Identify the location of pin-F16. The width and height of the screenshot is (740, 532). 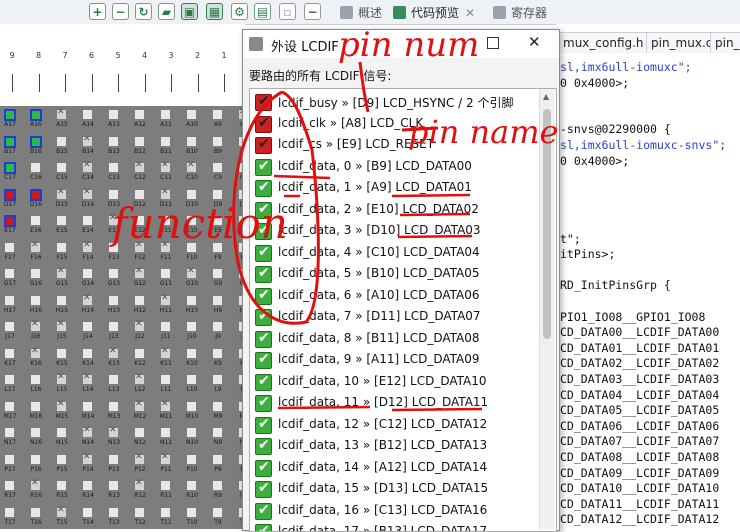
(35, 246).